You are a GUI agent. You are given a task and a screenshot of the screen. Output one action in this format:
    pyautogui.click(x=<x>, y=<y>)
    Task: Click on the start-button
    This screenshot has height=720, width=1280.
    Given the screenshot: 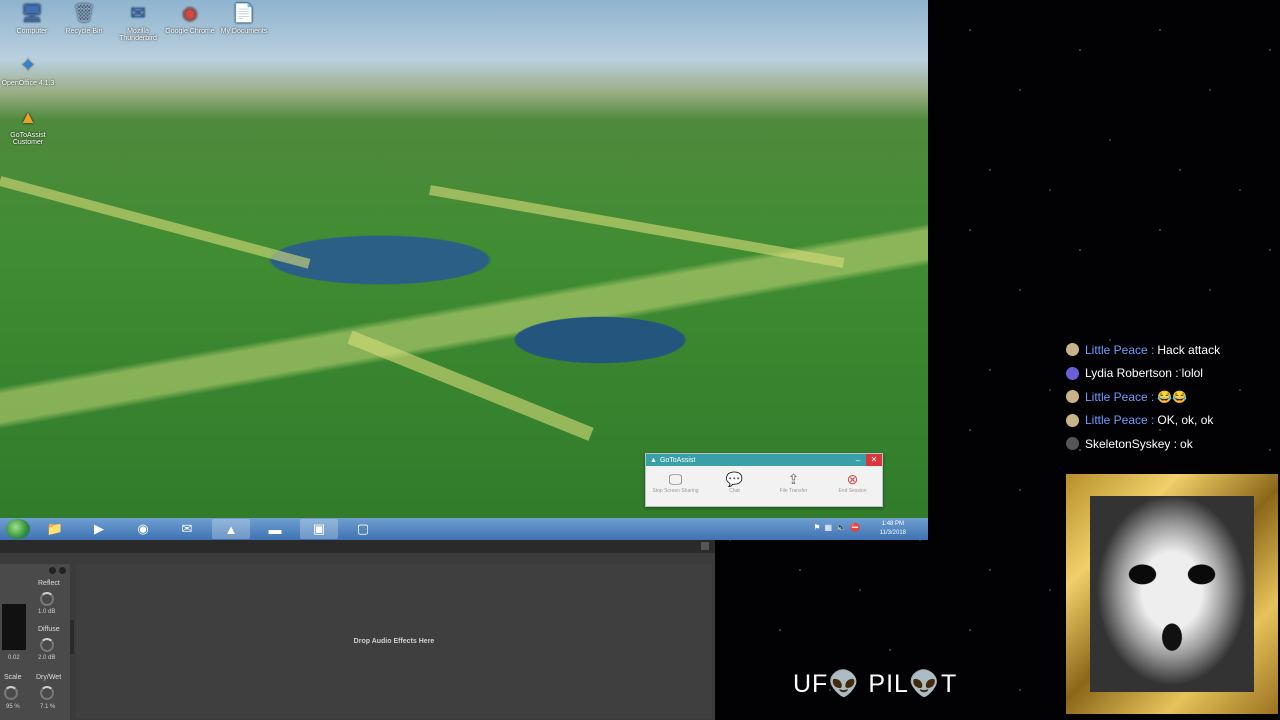 What is the action you would take?
    pyautogui.click(x=18, y=529)
    